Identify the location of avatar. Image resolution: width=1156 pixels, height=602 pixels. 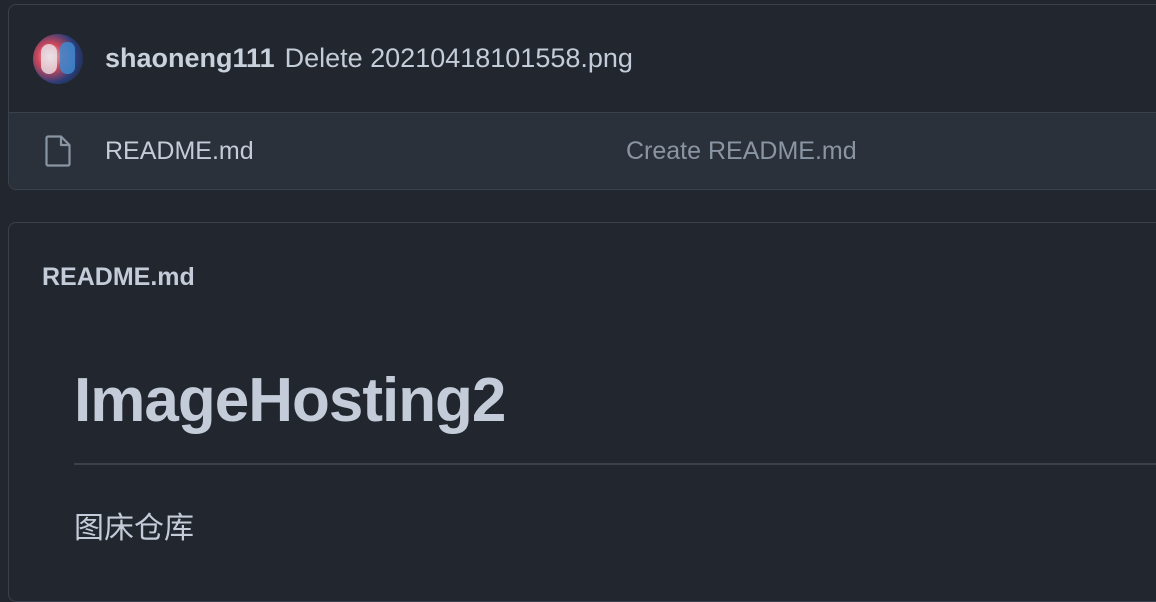
(58, 58).